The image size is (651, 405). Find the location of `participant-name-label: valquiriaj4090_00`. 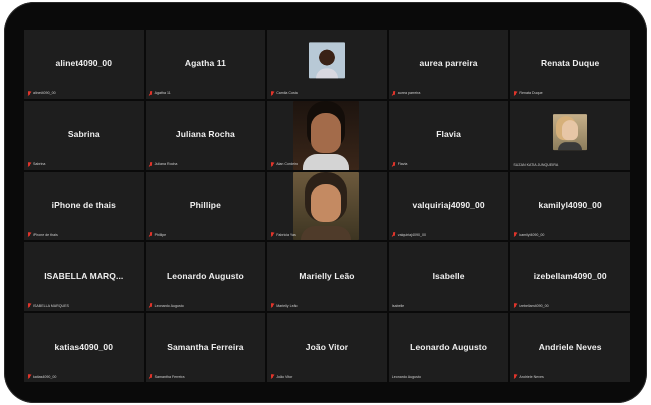

participant-name-label: valquiriaj4090_00 is located at coordinates (409, 234).